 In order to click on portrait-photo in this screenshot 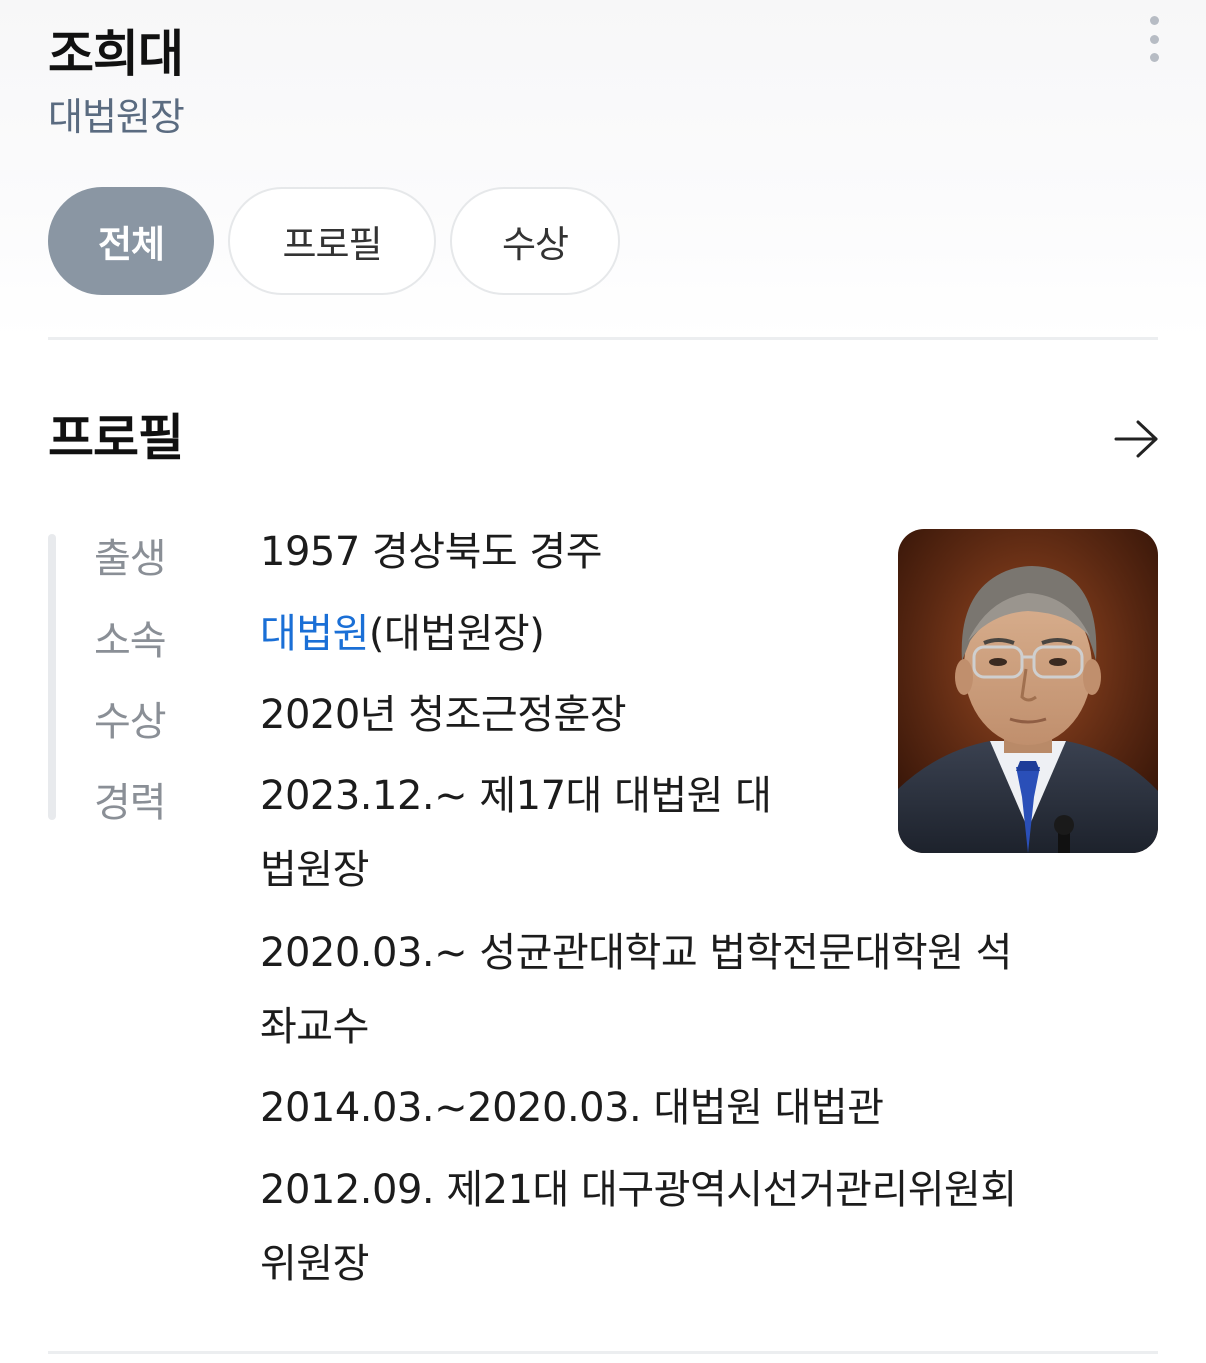, I will do `click(1028, 691)`.